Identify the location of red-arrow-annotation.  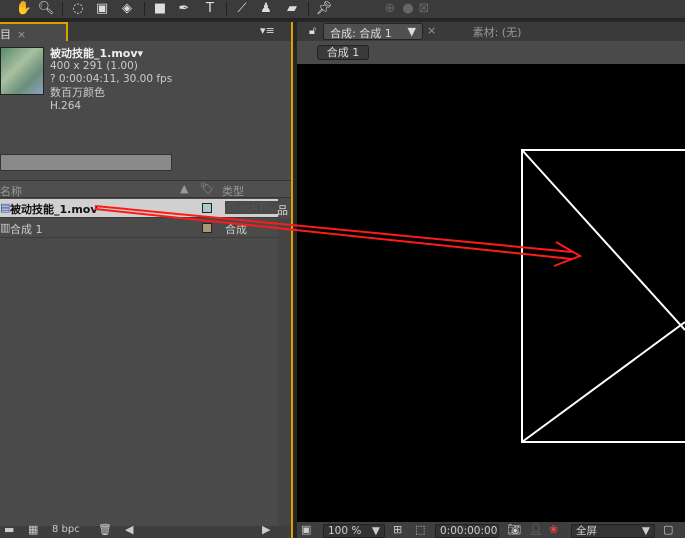
(338, 236).